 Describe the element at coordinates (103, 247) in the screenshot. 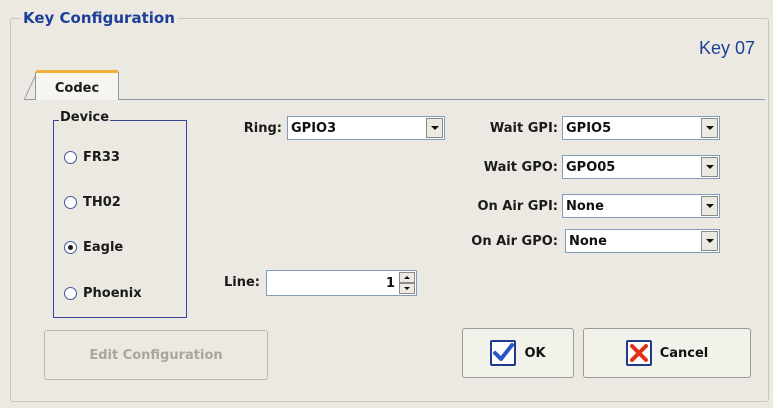

I see `radio-label: Eagle` at that location.